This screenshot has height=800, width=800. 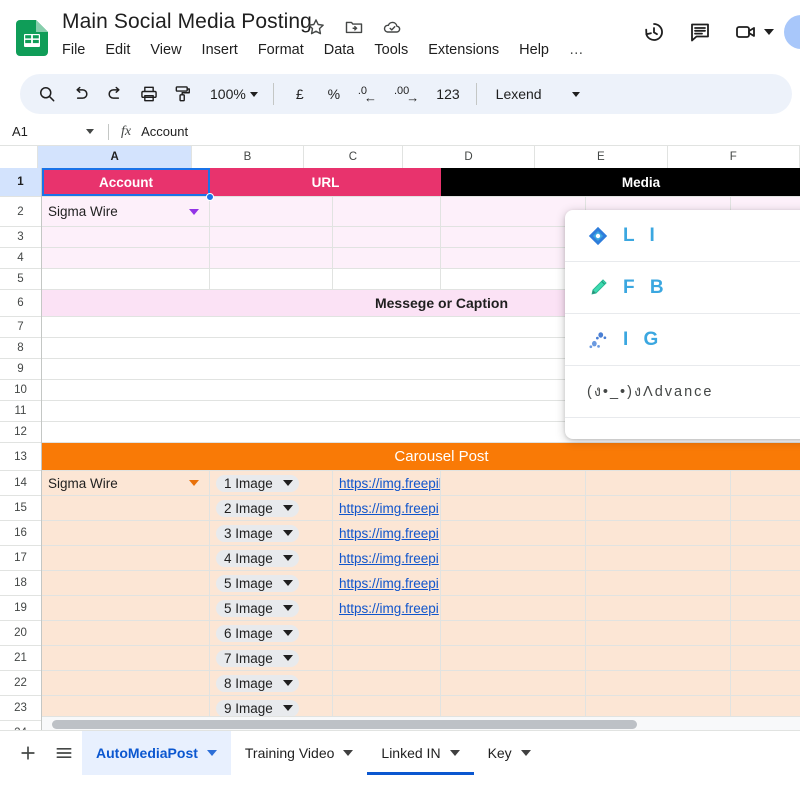 What do you see at coordinates (658, 683) in the screenshot?
I see `cell-e22` at bounding box center [658, 683].